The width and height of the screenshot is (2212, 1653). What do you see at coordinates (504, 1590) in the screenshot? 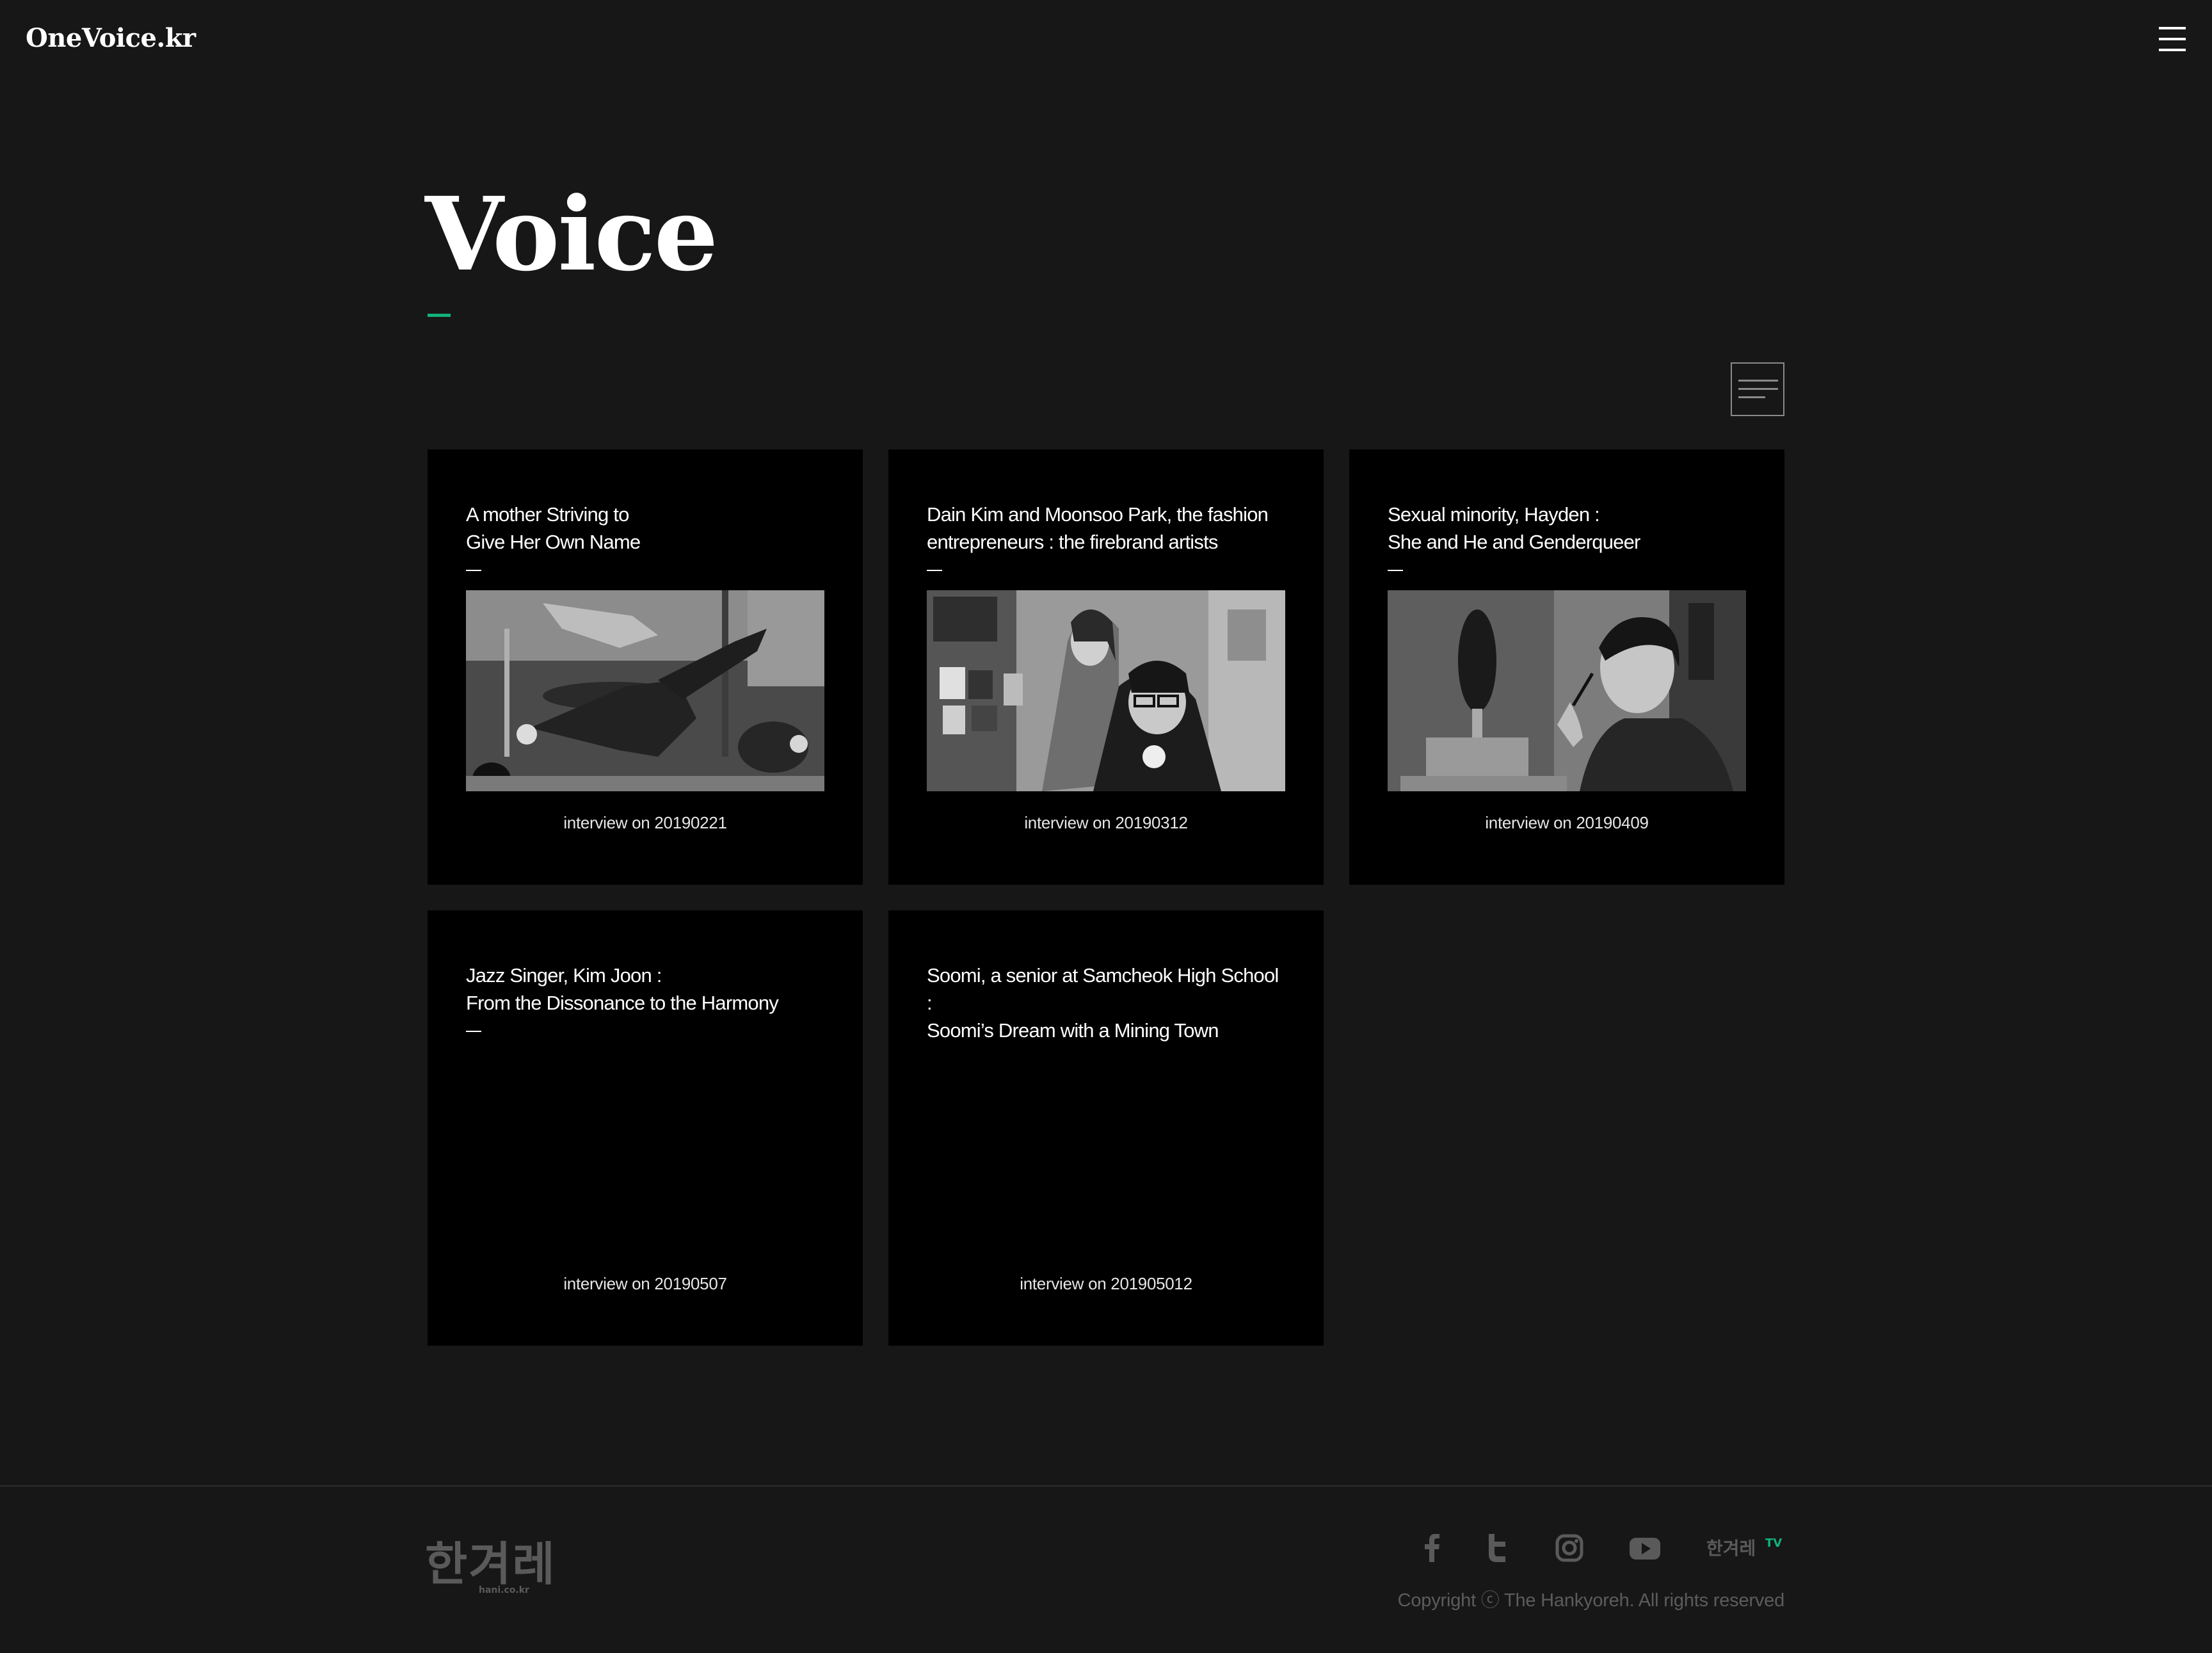
I see `footer-logo-sub: hani.co.kr` at bounding box center [504, 1590].